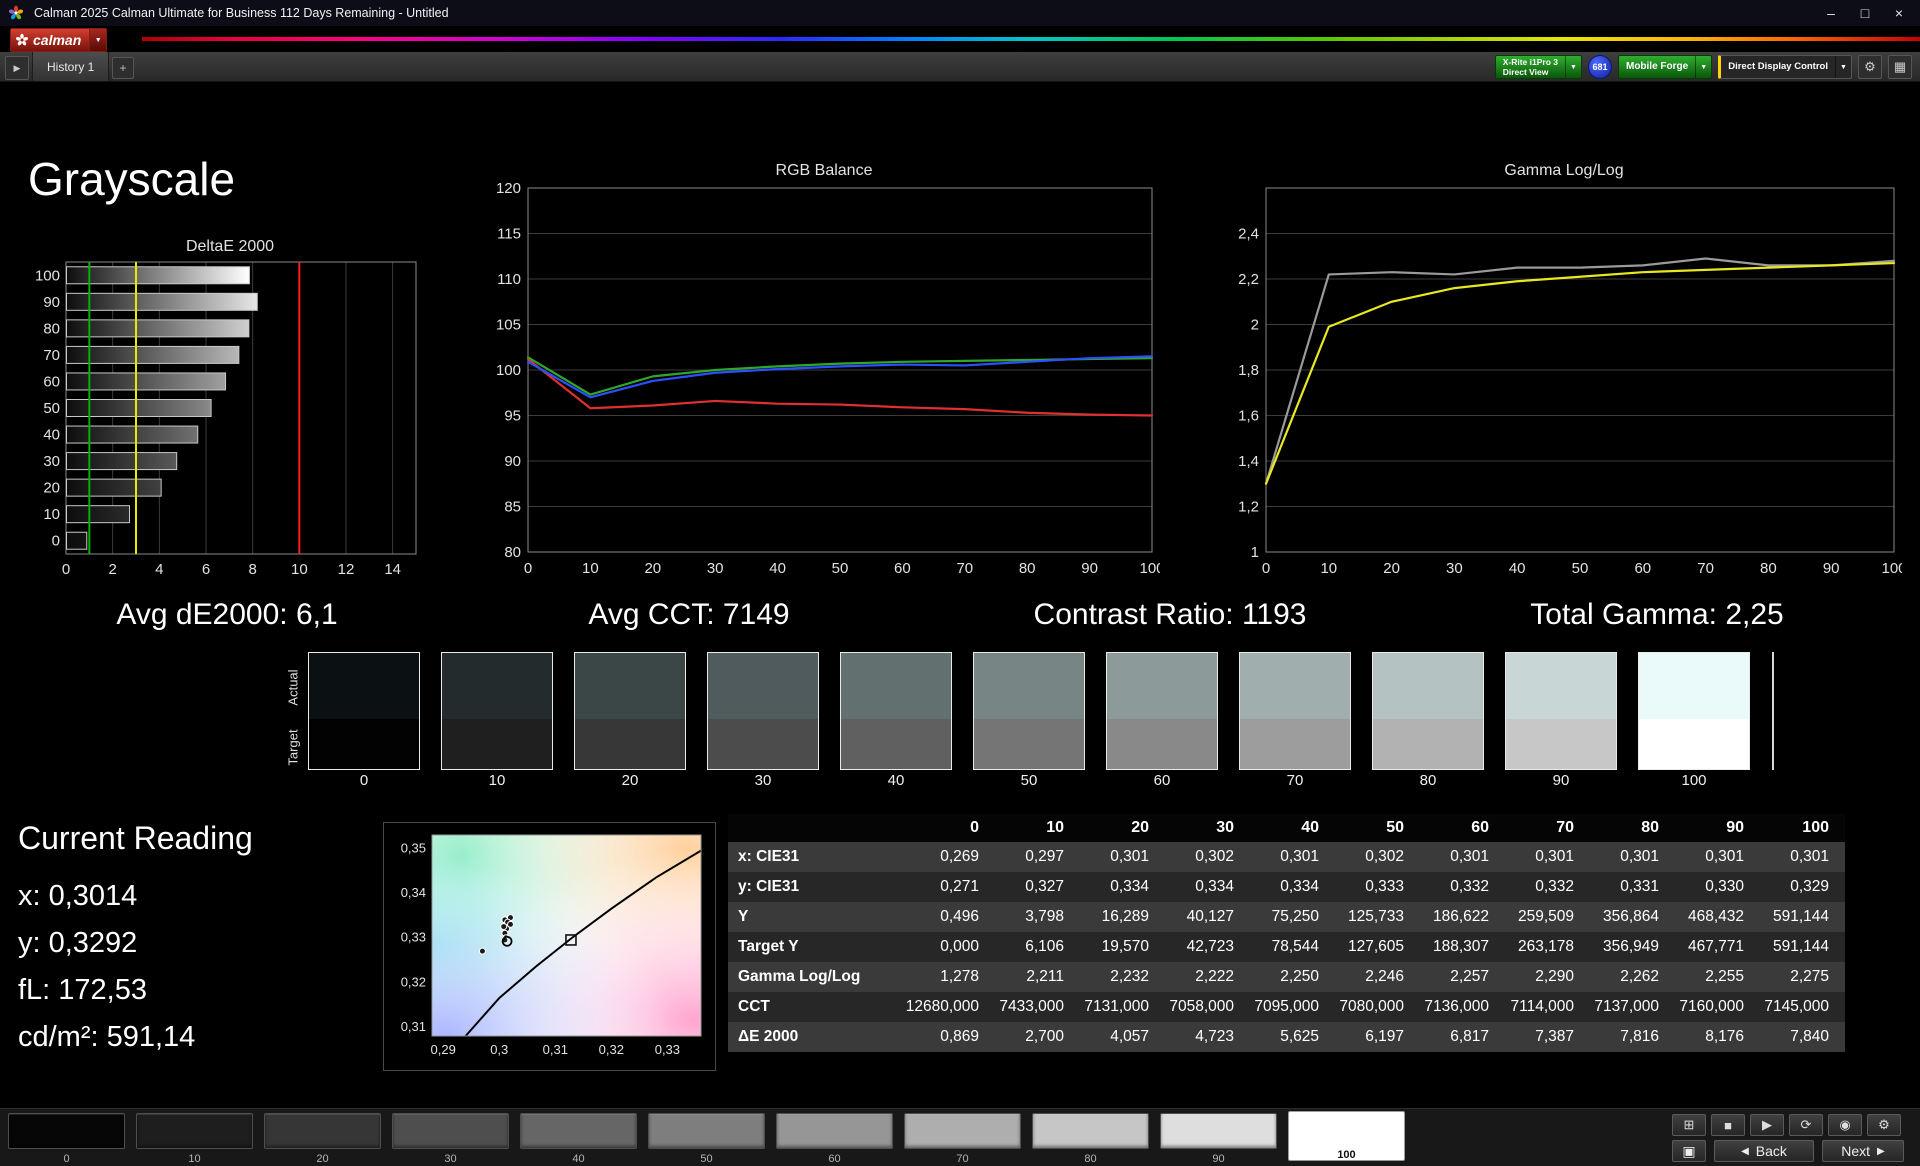 This screenshot has height=1166, width=1920. I want to click on svg-text: 12, so click(346, 569).